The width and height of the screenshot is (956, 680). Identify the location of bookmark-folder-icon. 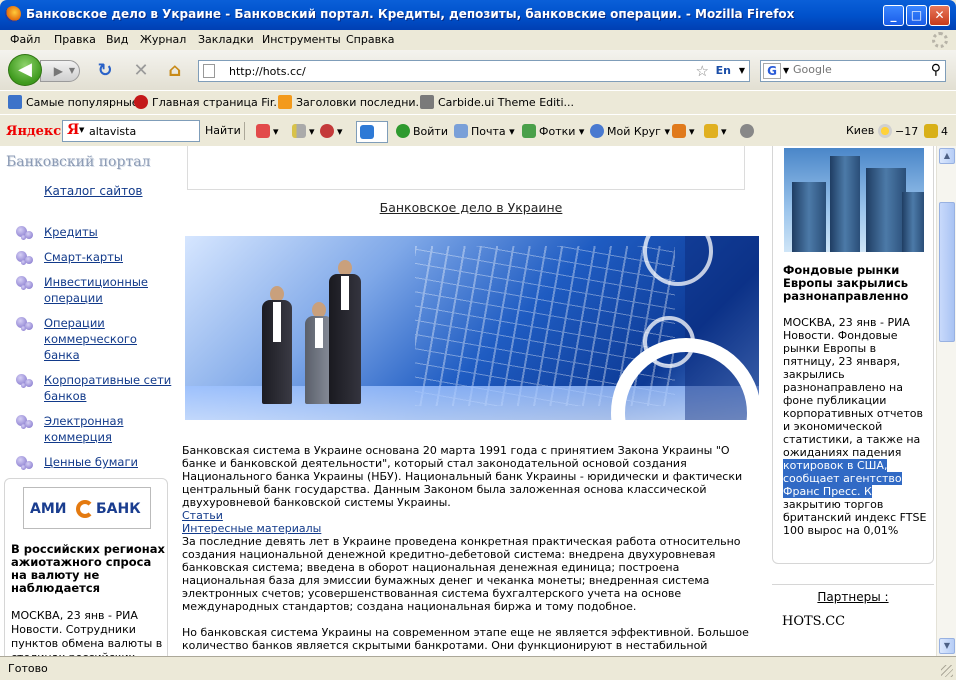
(15, 102).